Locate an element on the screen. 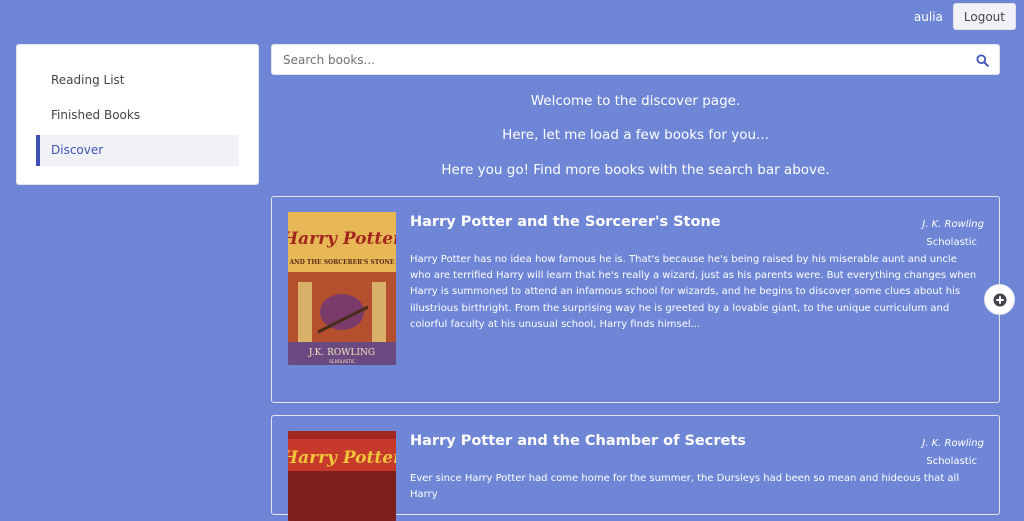  plus-circle-icon is located at coordinates (999, 299).